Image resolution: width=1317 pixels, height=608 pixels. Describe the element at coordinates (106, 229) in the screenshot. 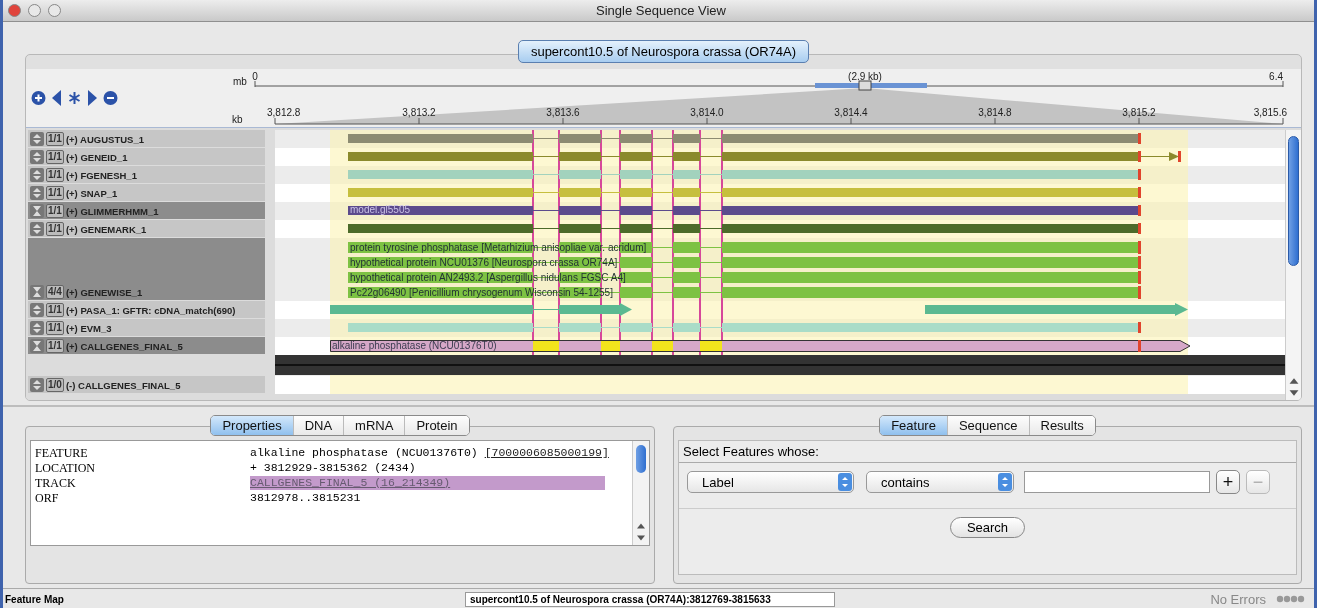

I see `track-name: (+) GENEMARK_1` at that location.